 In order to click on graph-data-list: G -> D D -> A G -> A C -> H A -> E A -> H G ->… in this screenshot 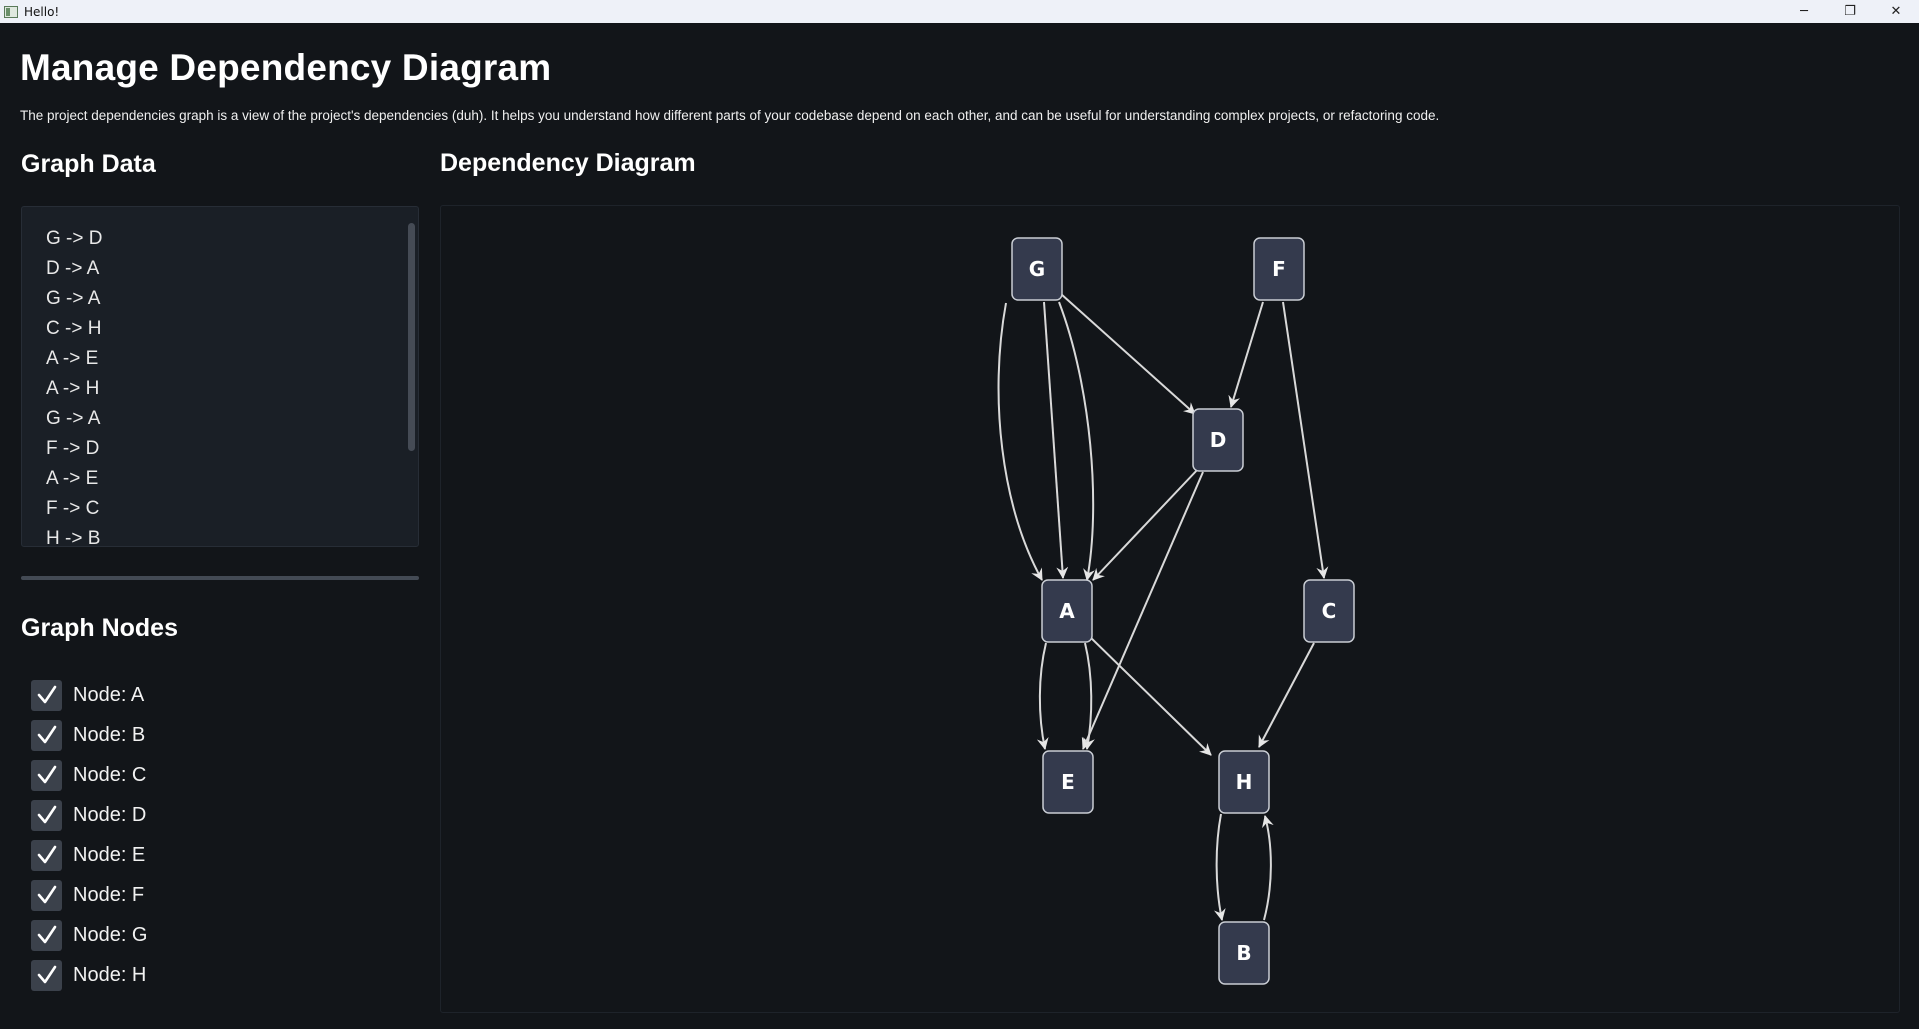, I will do `click(220, 376)`.